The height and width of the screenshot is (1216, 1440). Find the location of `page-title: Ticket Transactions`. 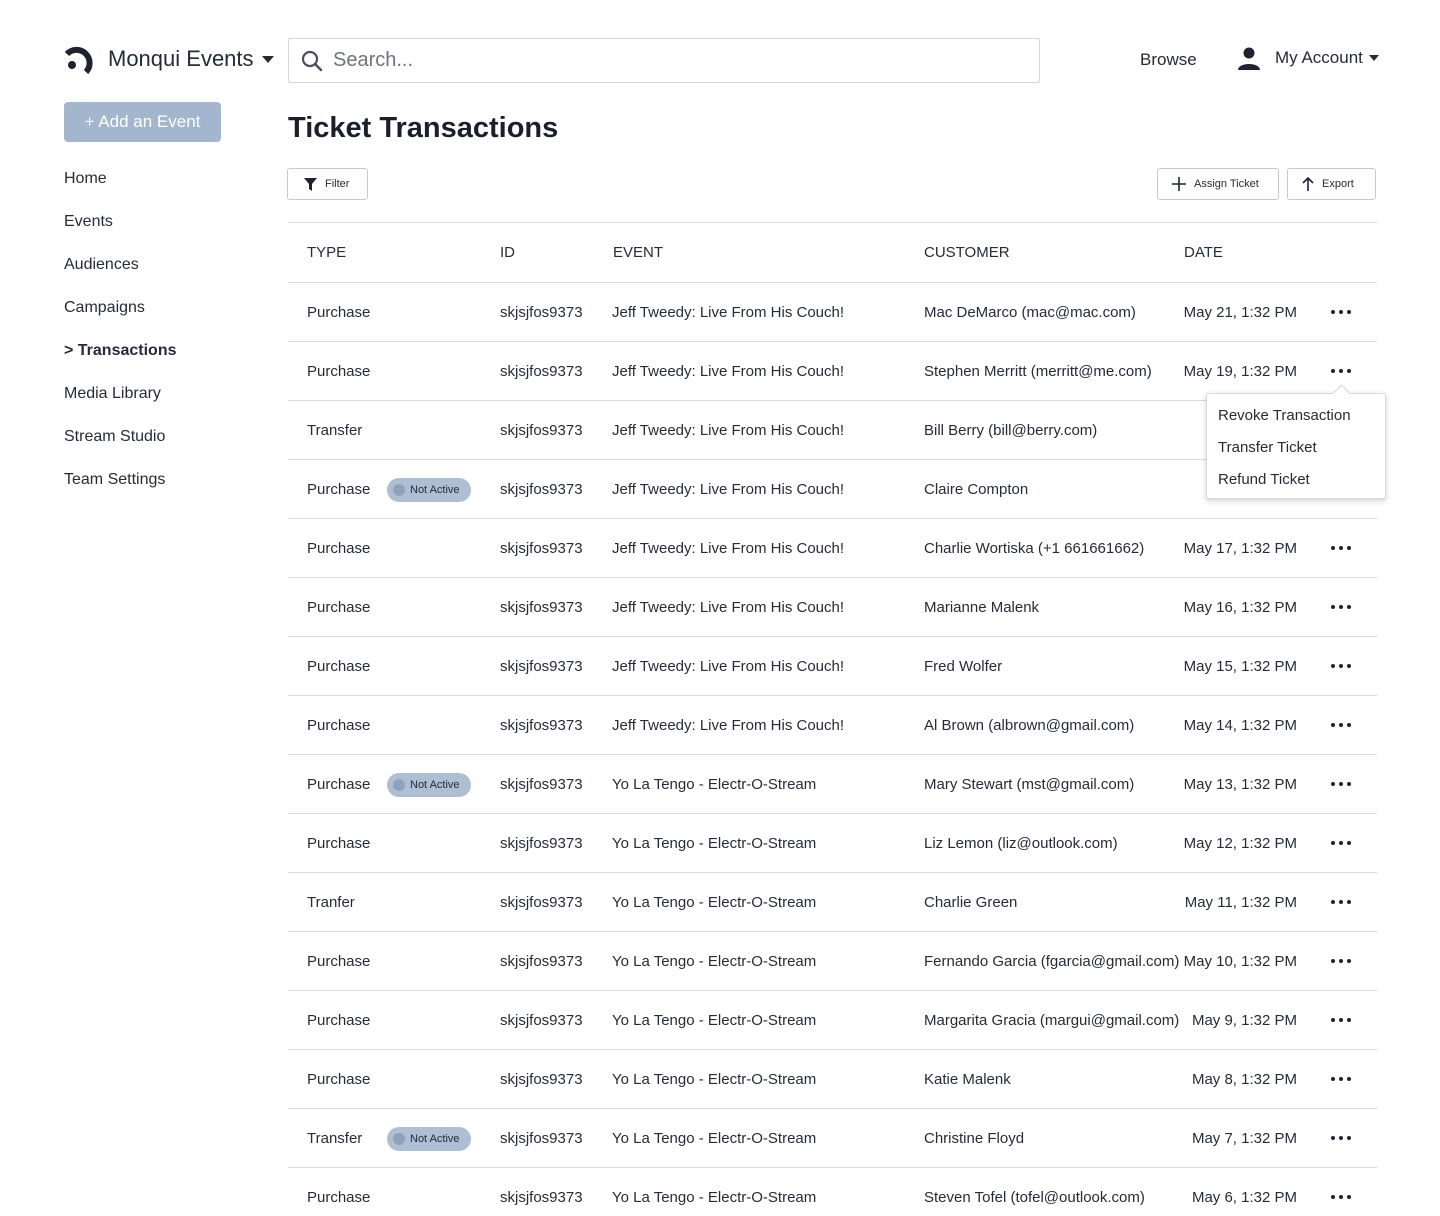

page-title: Ticket Transactions is located at coordinates (423, 128).